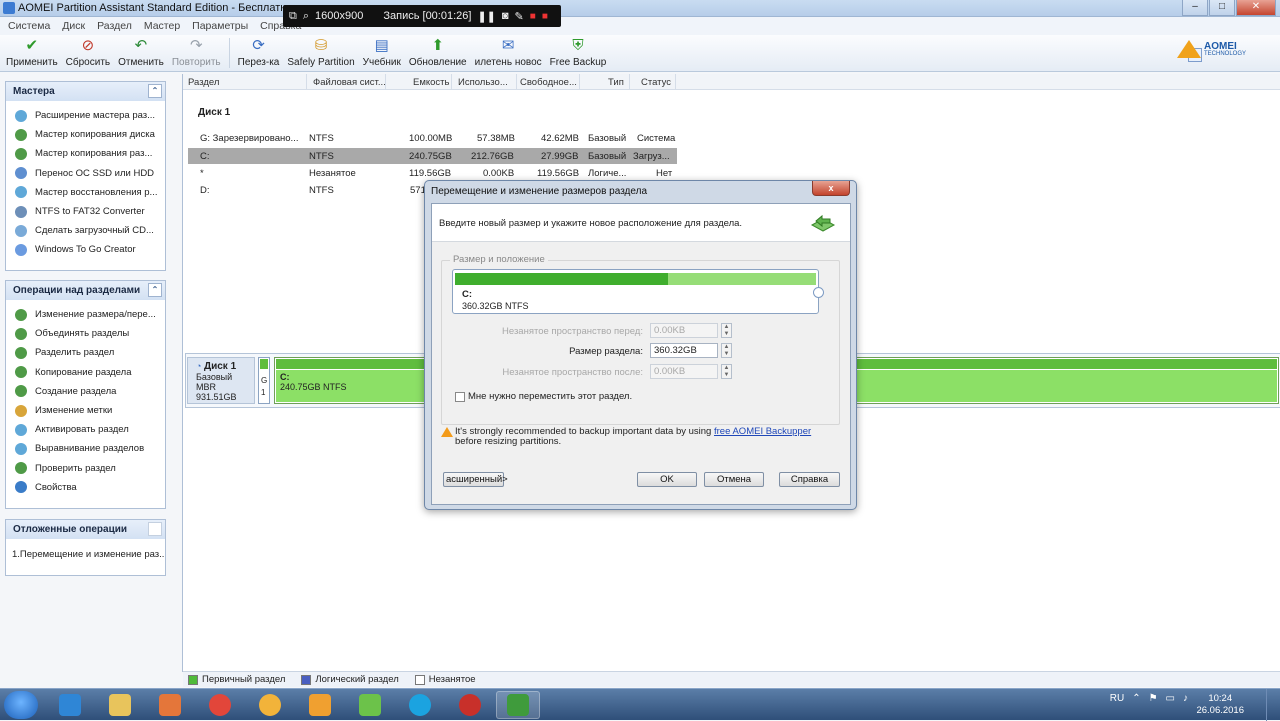 The height and width of the screenshot is (721, 1280). I want to click on safely-partition-button: ⛁ Safely Partition, so click(320, 53).